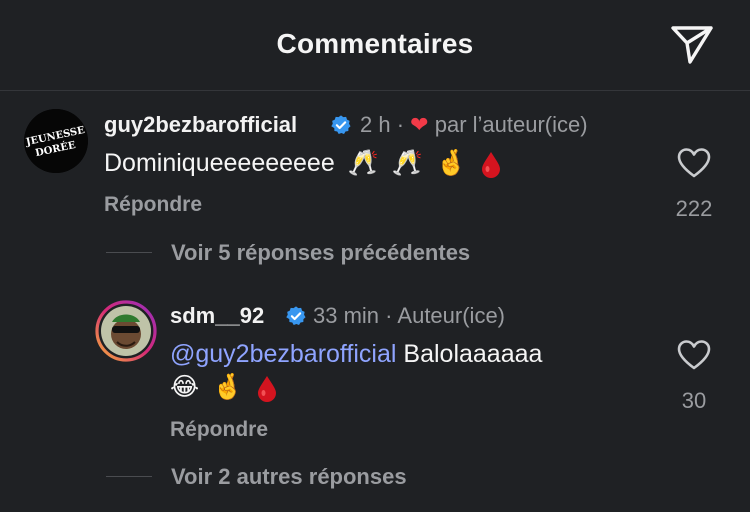 This screenshot has height=512, width=750. What do you see at coordinates (346, 315) in the screenshot?
I see `reply-time: 33 min` at bounding box center [346, 315].